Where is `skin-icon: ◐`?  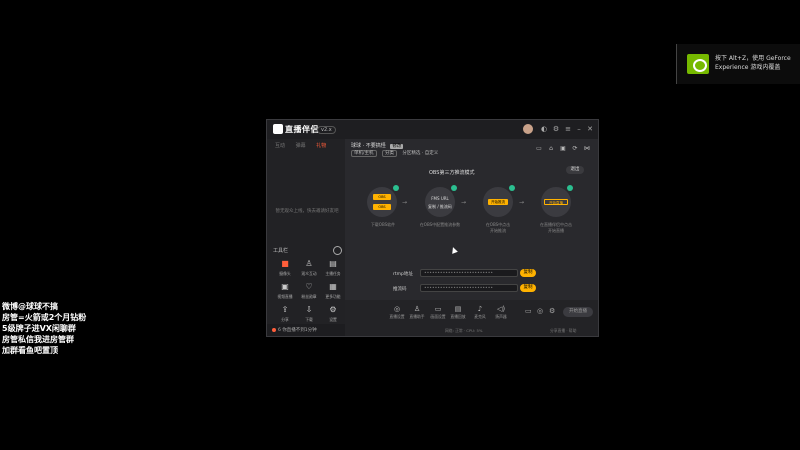
skin-icon: ◐ is located at coordinates (544, 129).